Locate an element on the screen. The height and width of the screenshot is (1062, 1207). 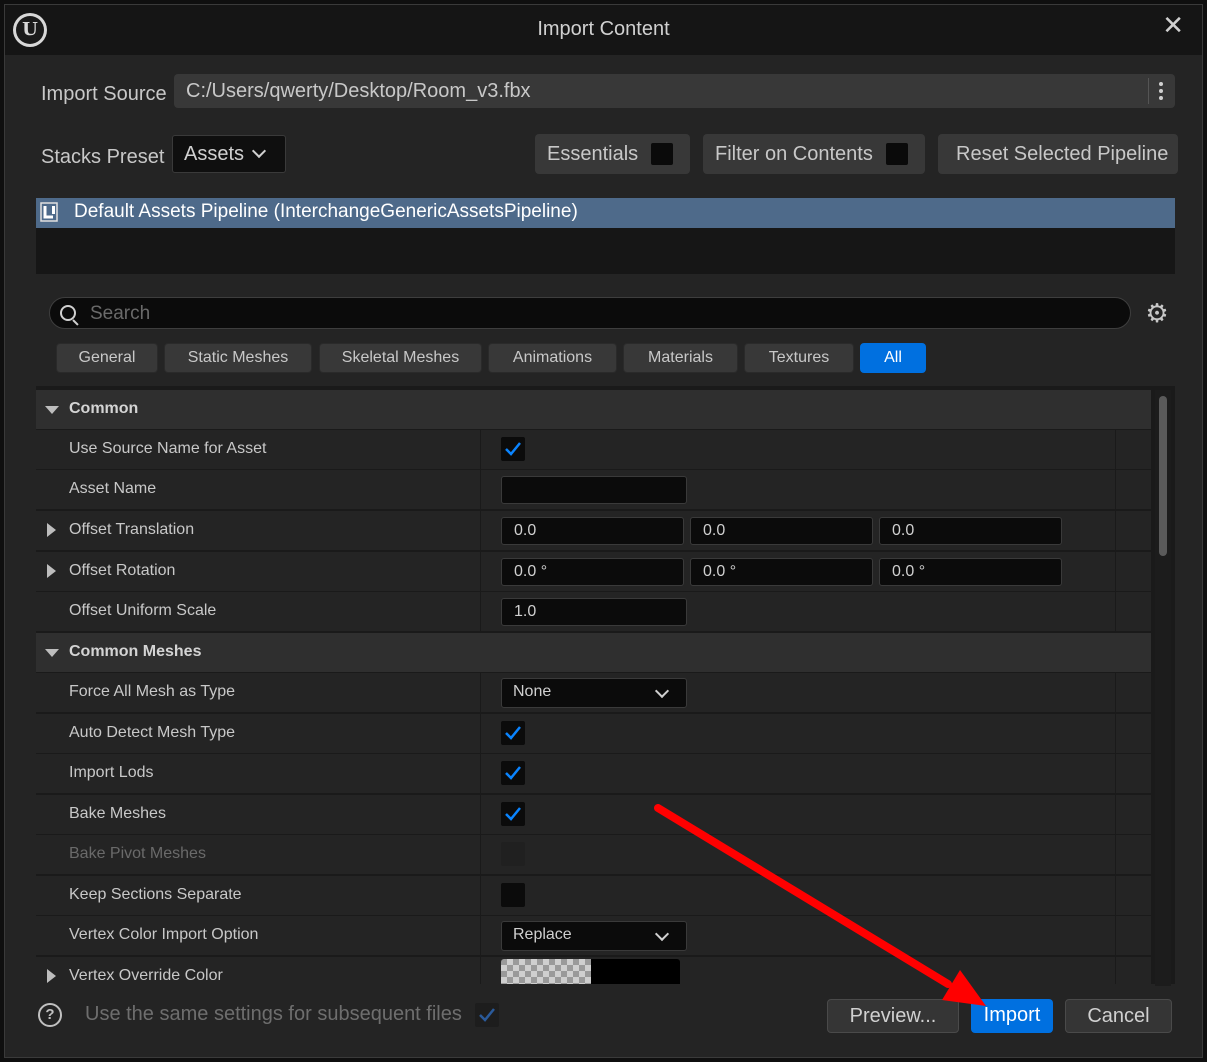
annotation-arrow-icon is located at coordinates (820, 905).